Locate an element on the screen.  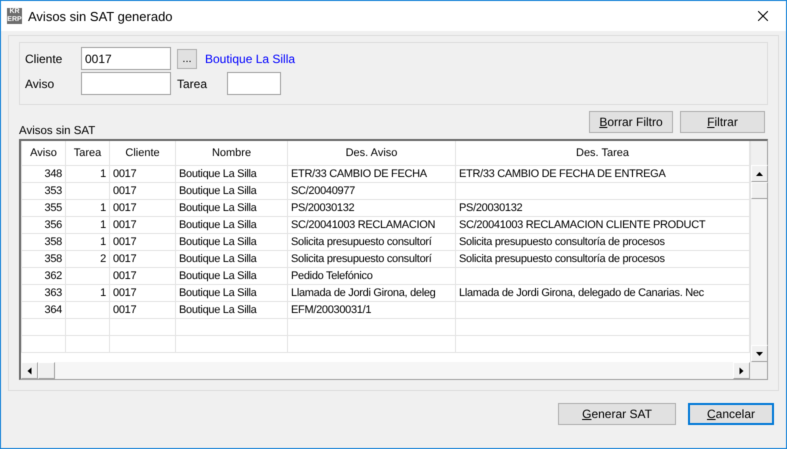
table-cell: Llamada de Jordi Girona, delegado de Canarias. Nec is located at coordinates (603, 292).